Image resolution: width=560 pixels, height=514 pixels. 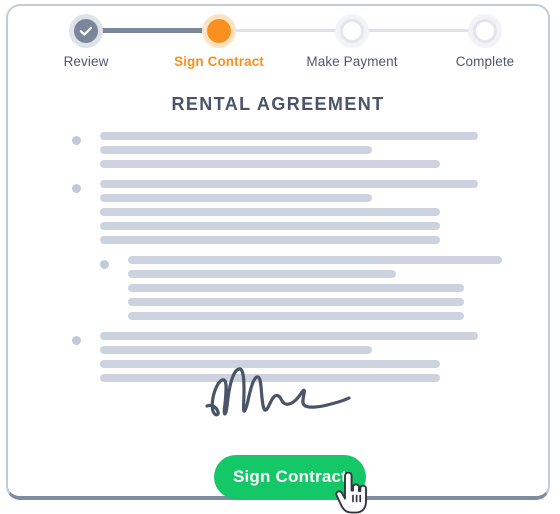 I want to click on sign-contract-button: Sign Contract, so click(x=290, y=477).